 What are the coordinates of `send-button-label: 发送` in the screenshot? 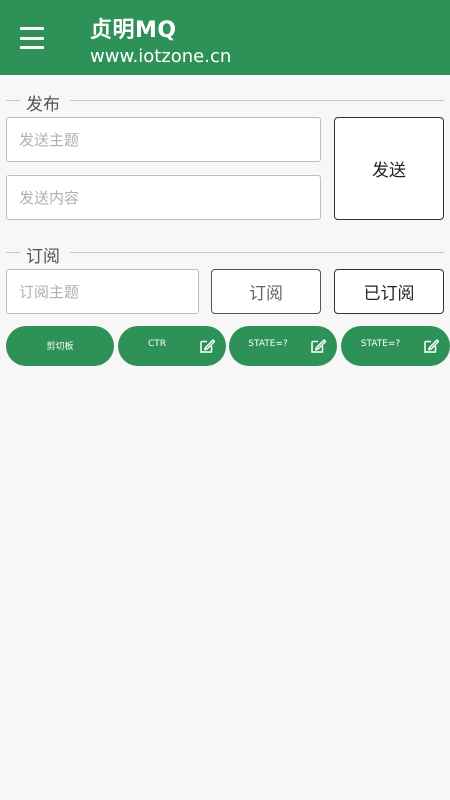 It's located at (389, 171).